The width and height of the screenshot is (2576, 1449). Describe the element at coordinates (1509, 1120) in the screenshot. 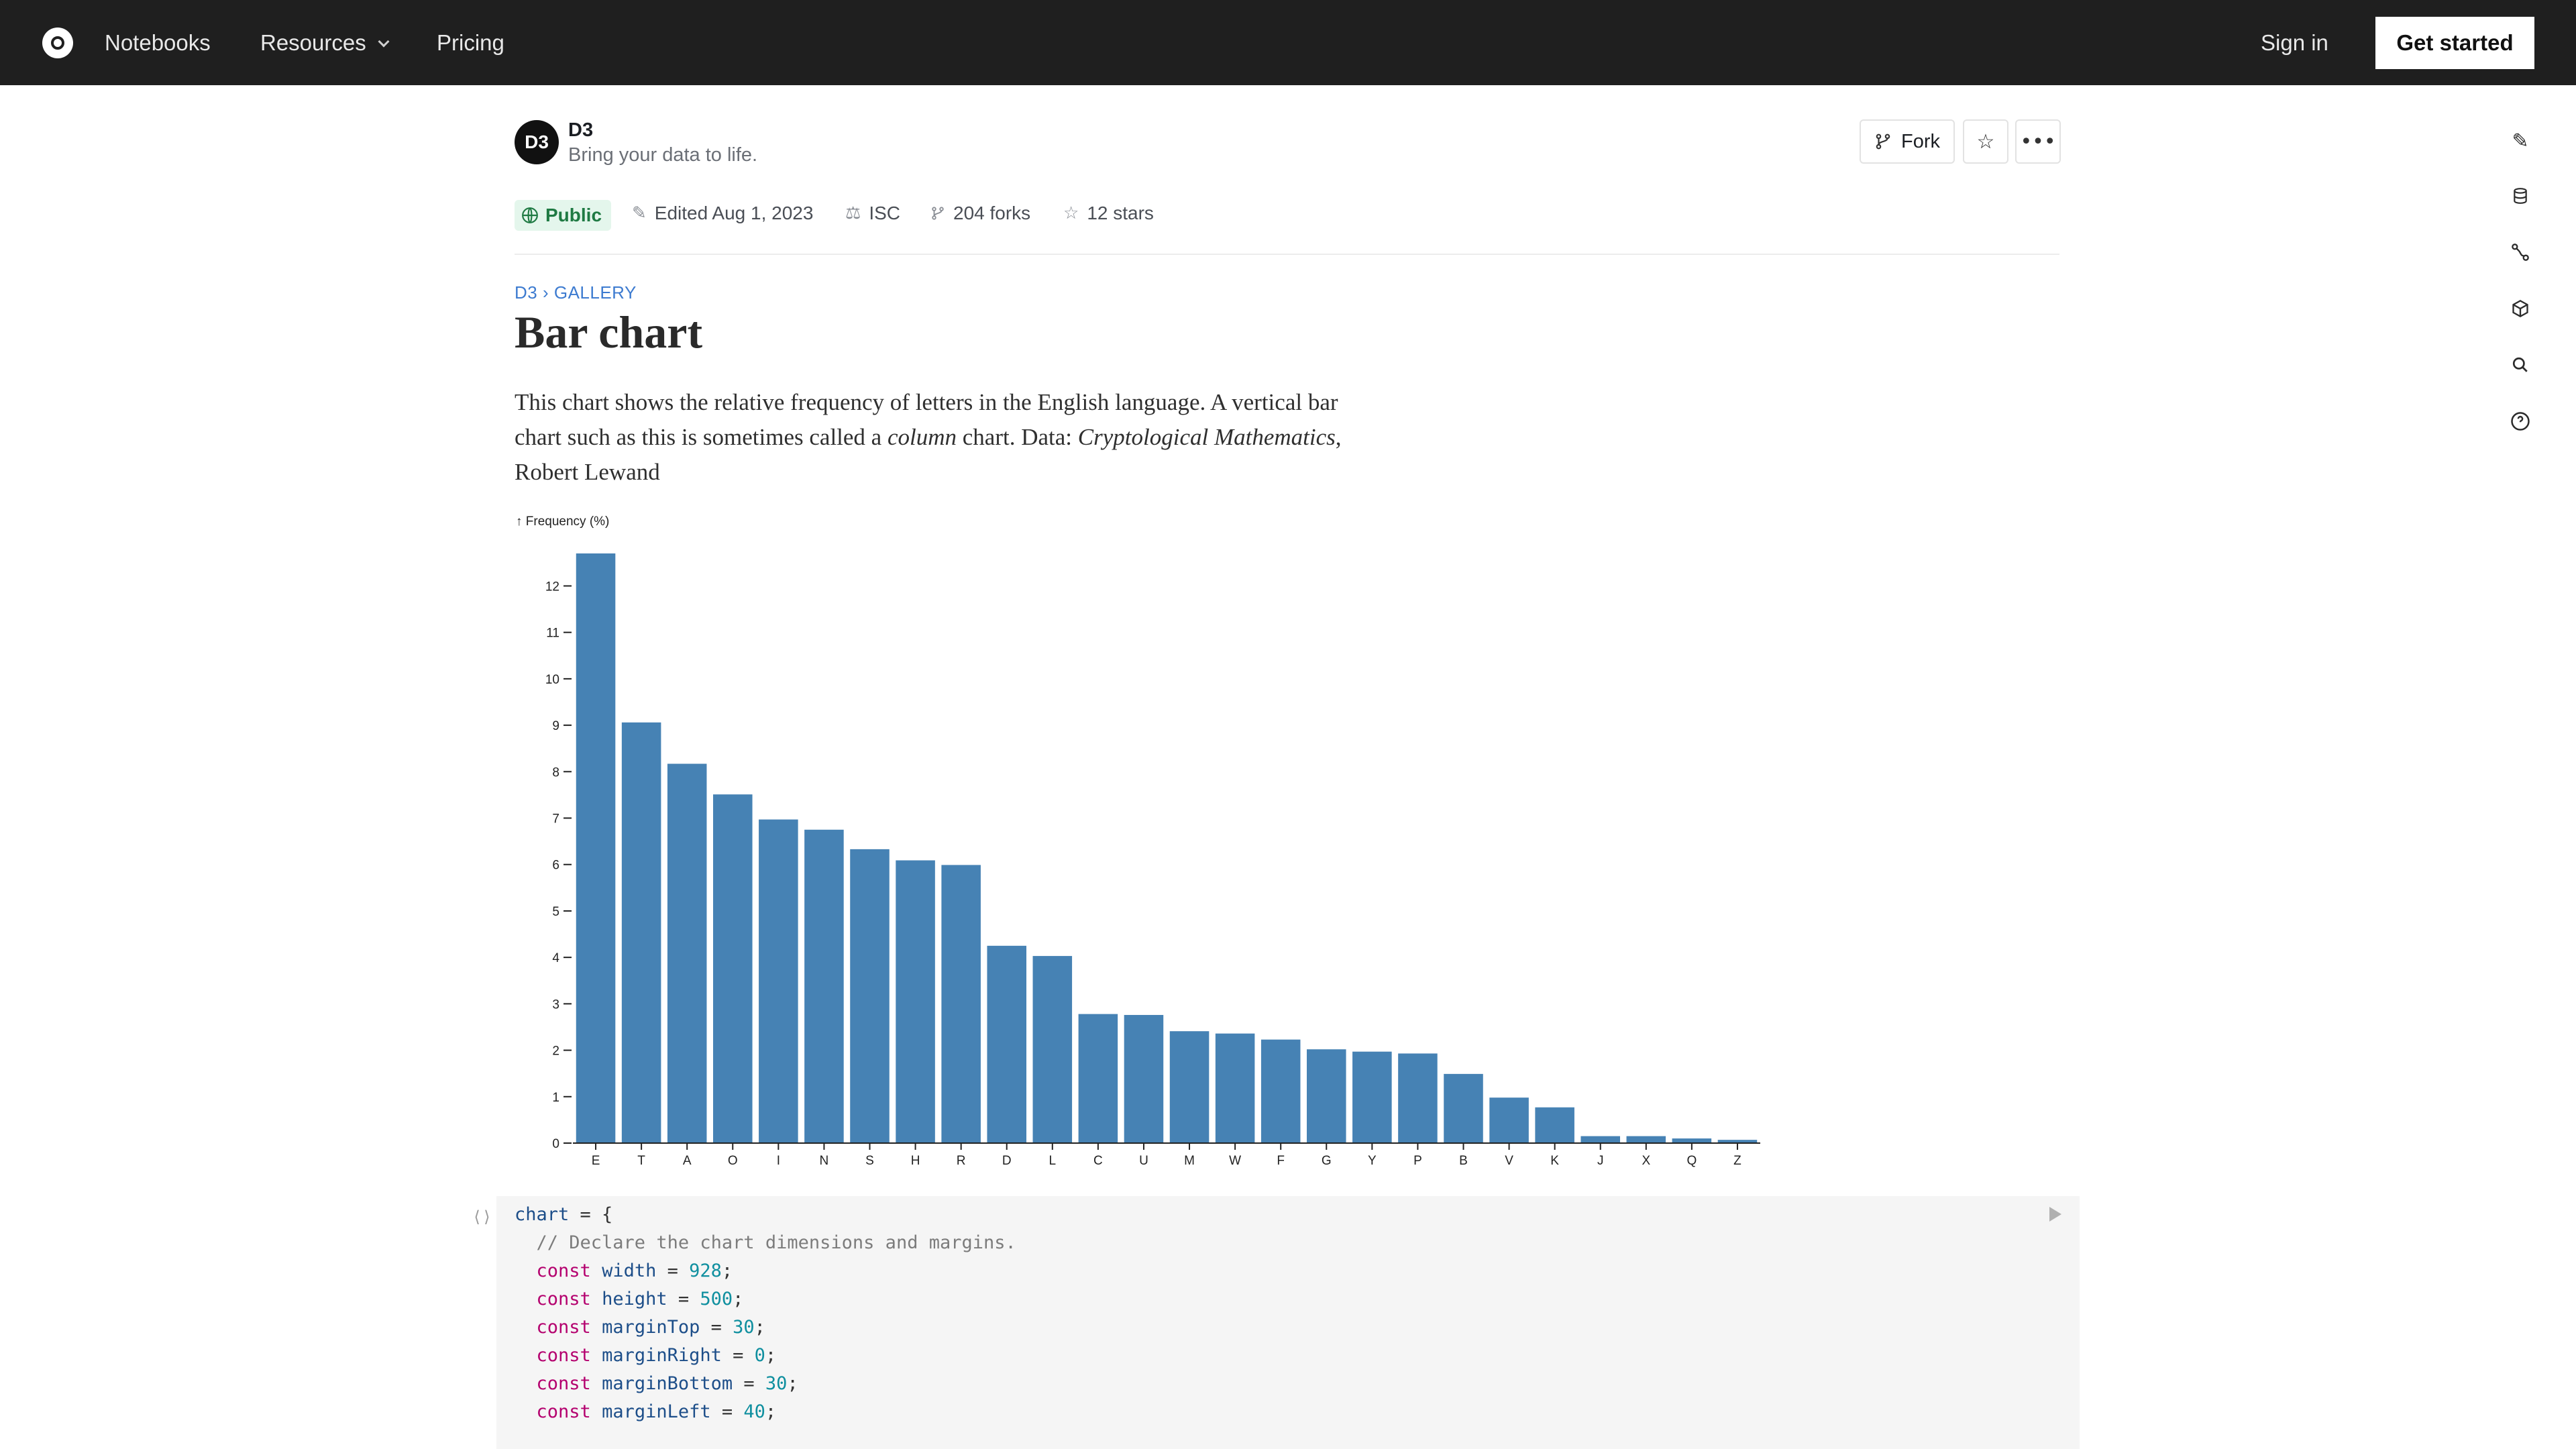

I see `bar-V` at that location.